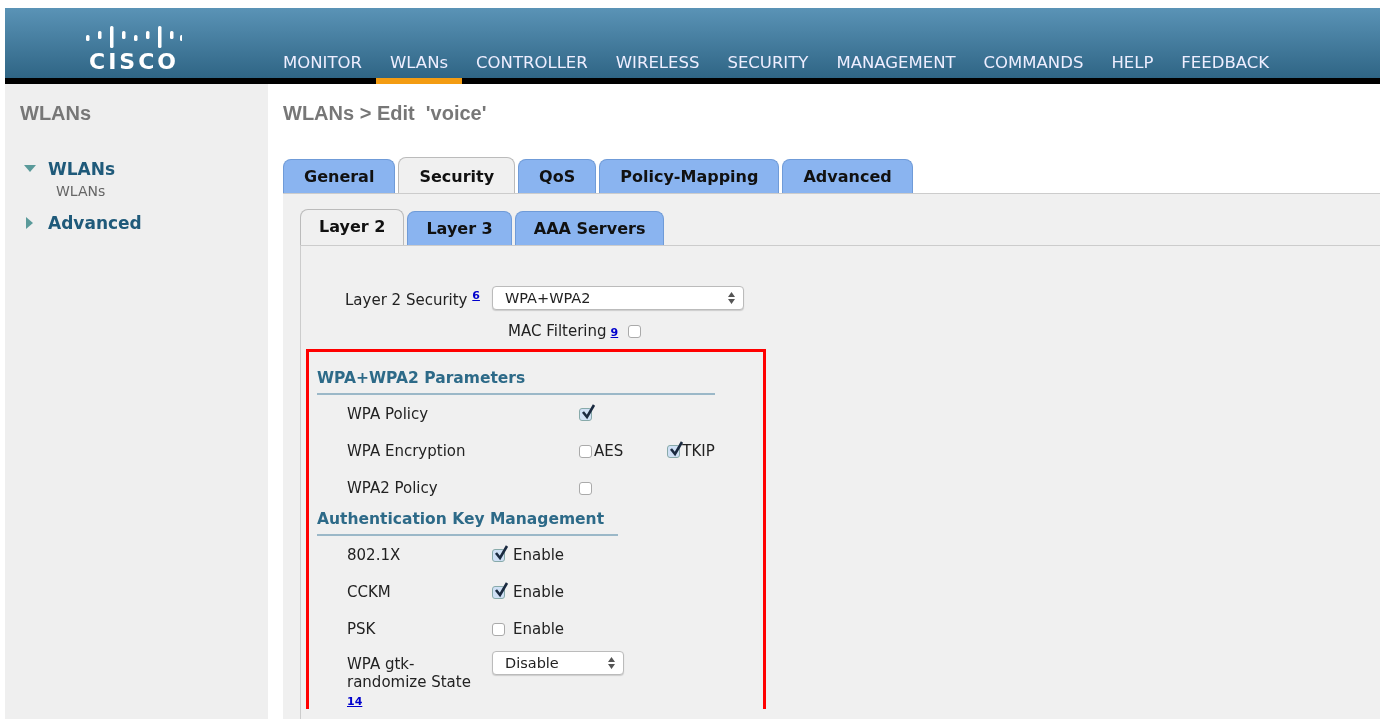 The width and height of the screenshot is (1385, 727). What do you see at coordinates (162, 191) in the screenshot?
I see `sidebar-subitem: WLANs` at bounding box center [162, 191].